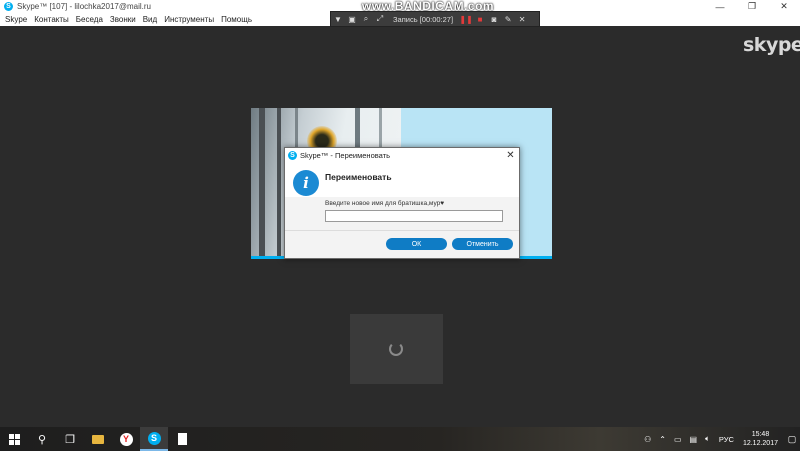 The height and width of the screenshot is (451, 800). I want to click on people-icon: ⚇, so click(647, 439).